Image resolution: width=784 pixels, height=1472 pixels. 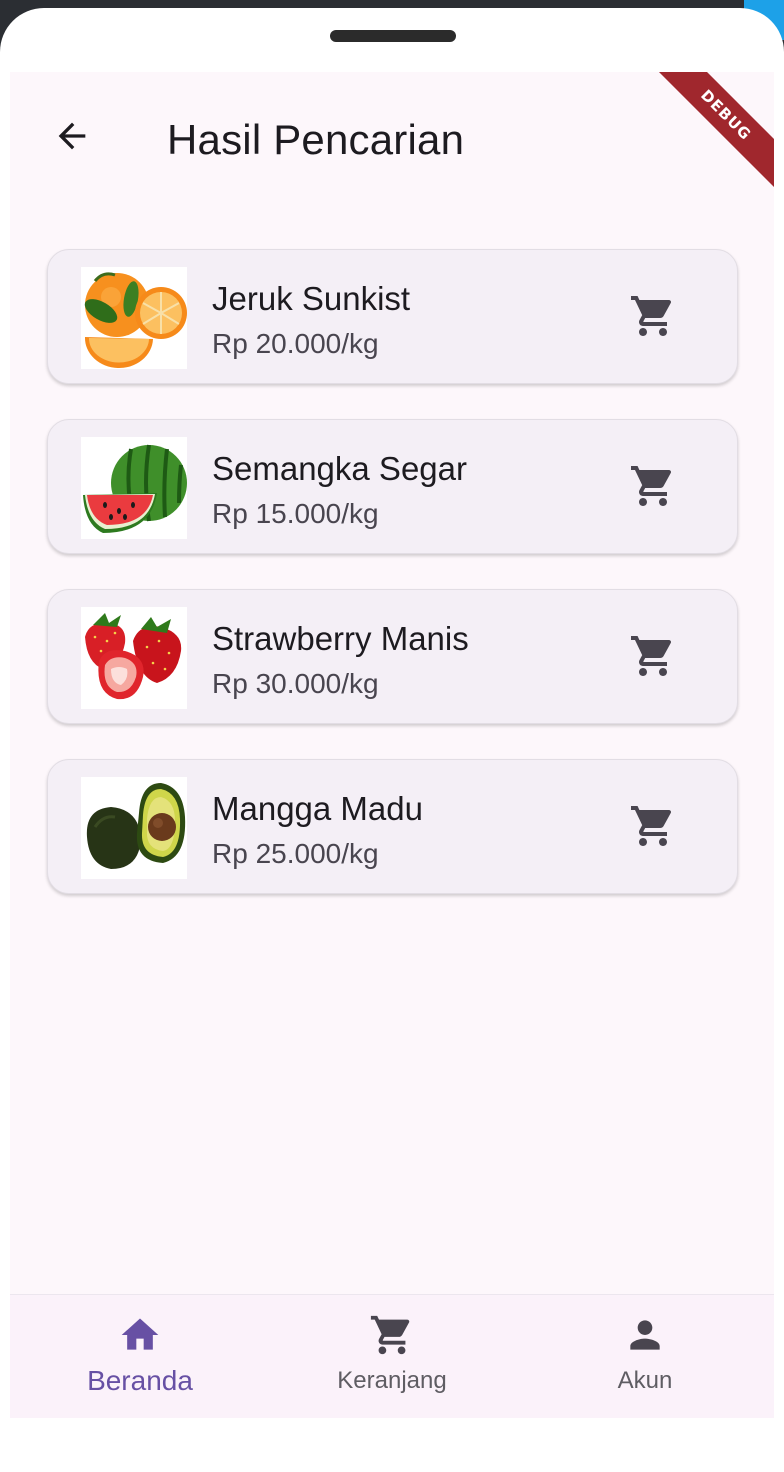 What do you see at coordinates (317, 808) in the screenshot?
I see `product-name: Mangga Madu` at bounding box center [317, 808].